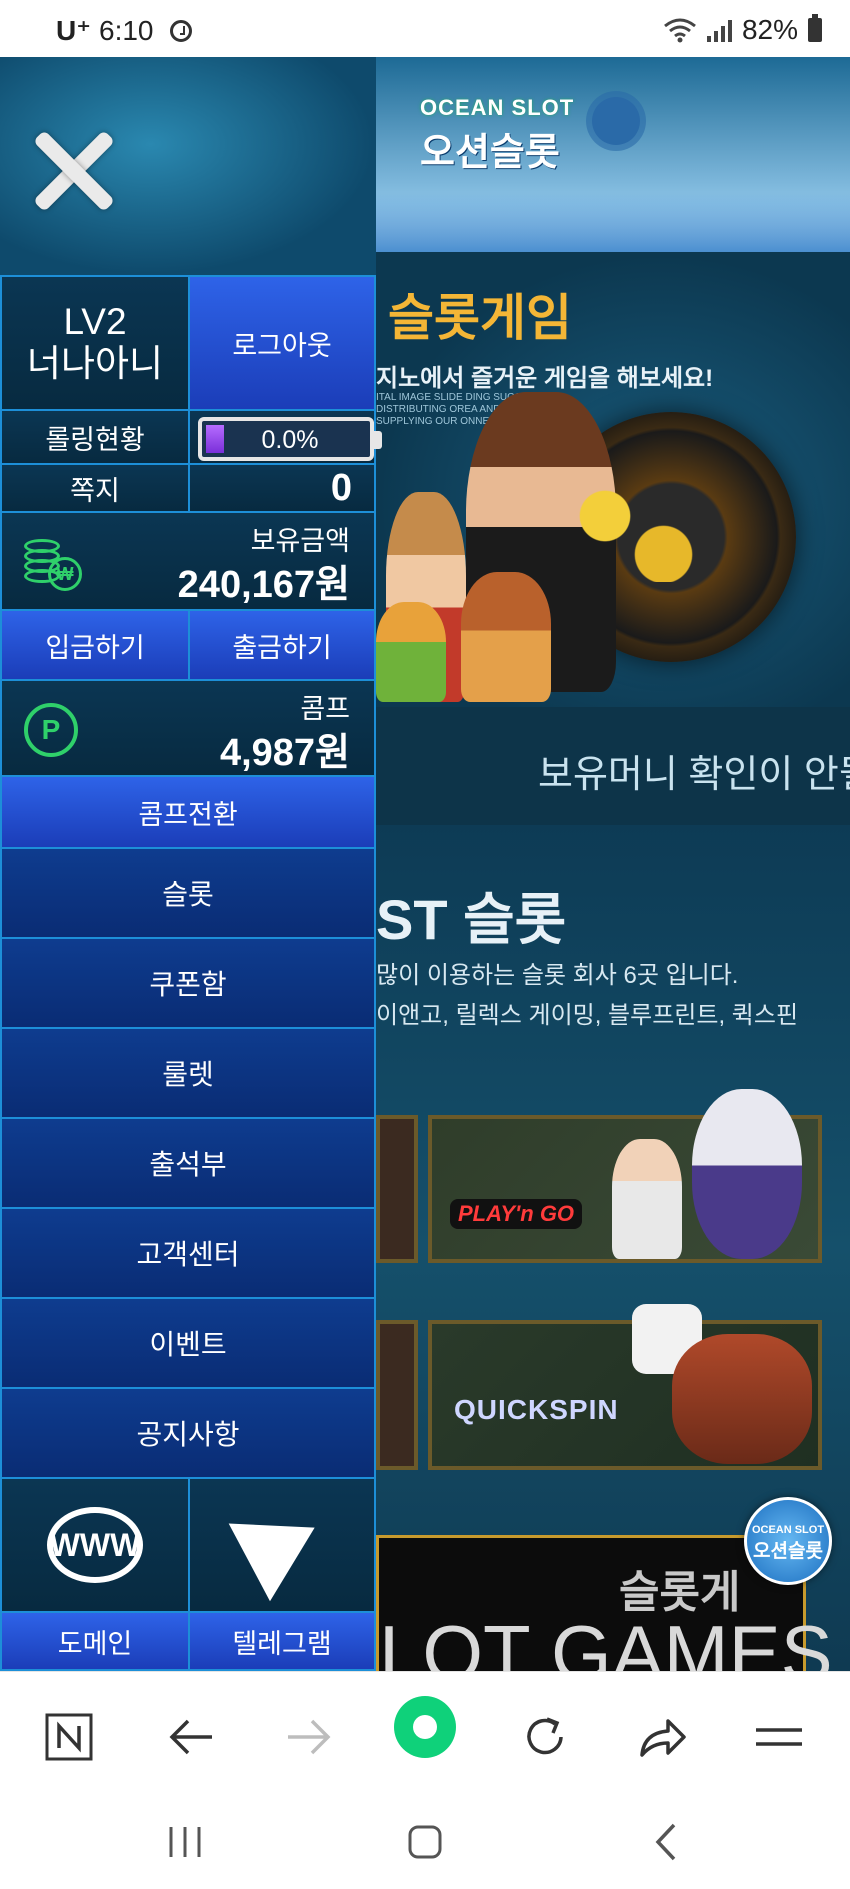 The image size is (850, 1889). What do you see at coordinates (788, 1530) in the screenshot?
I see `badge-english: OCEAN SLOT` at bounding box center [788, 1530].